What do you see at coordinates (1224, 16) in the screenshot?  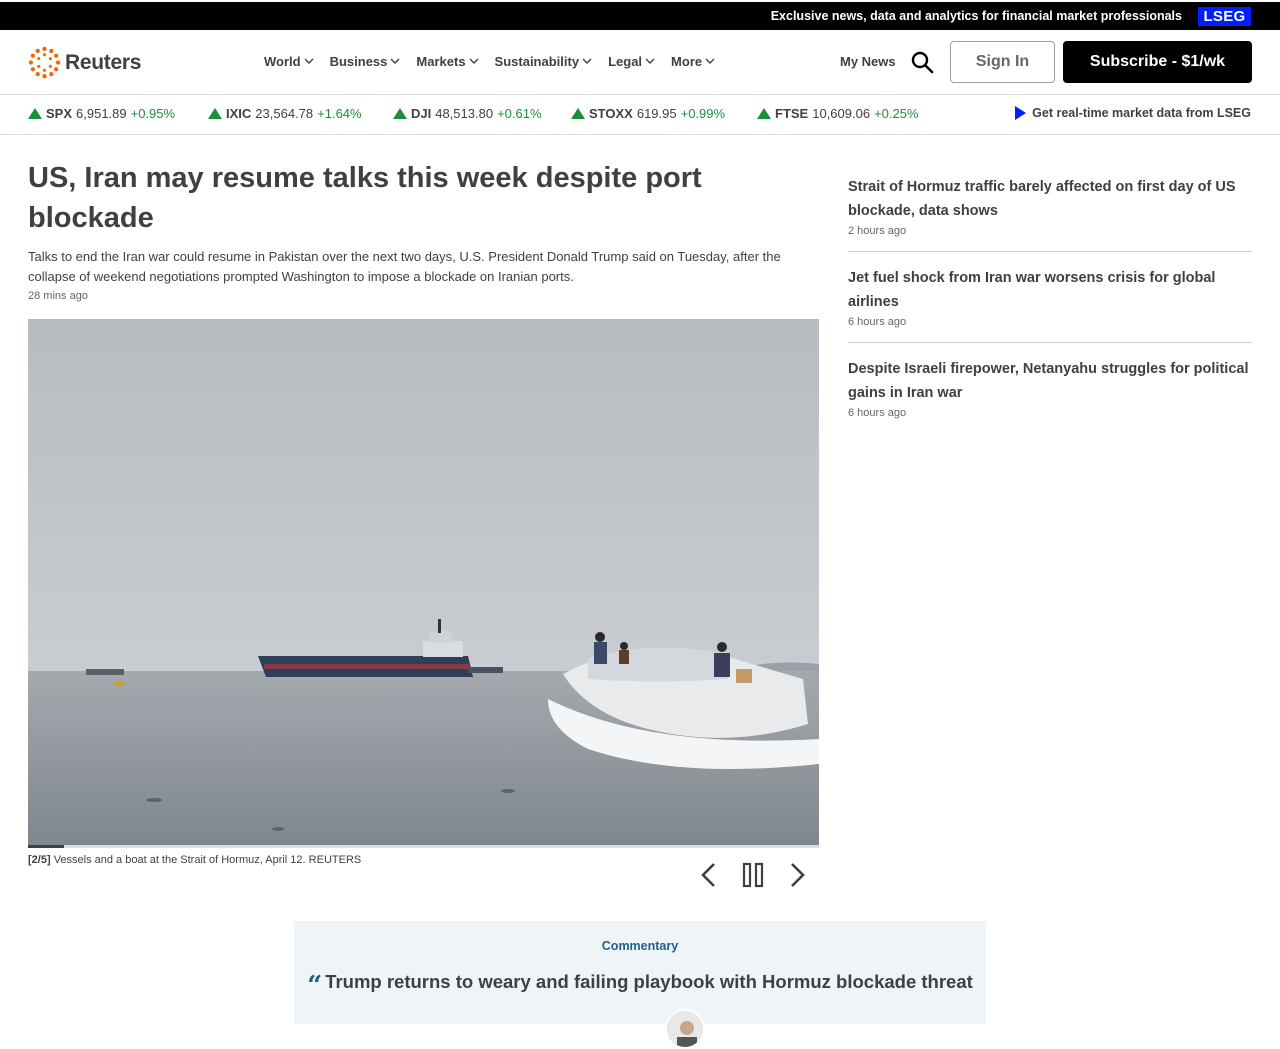 I see `lseg-logo: LSEG` at bounding box center [1224, 16].